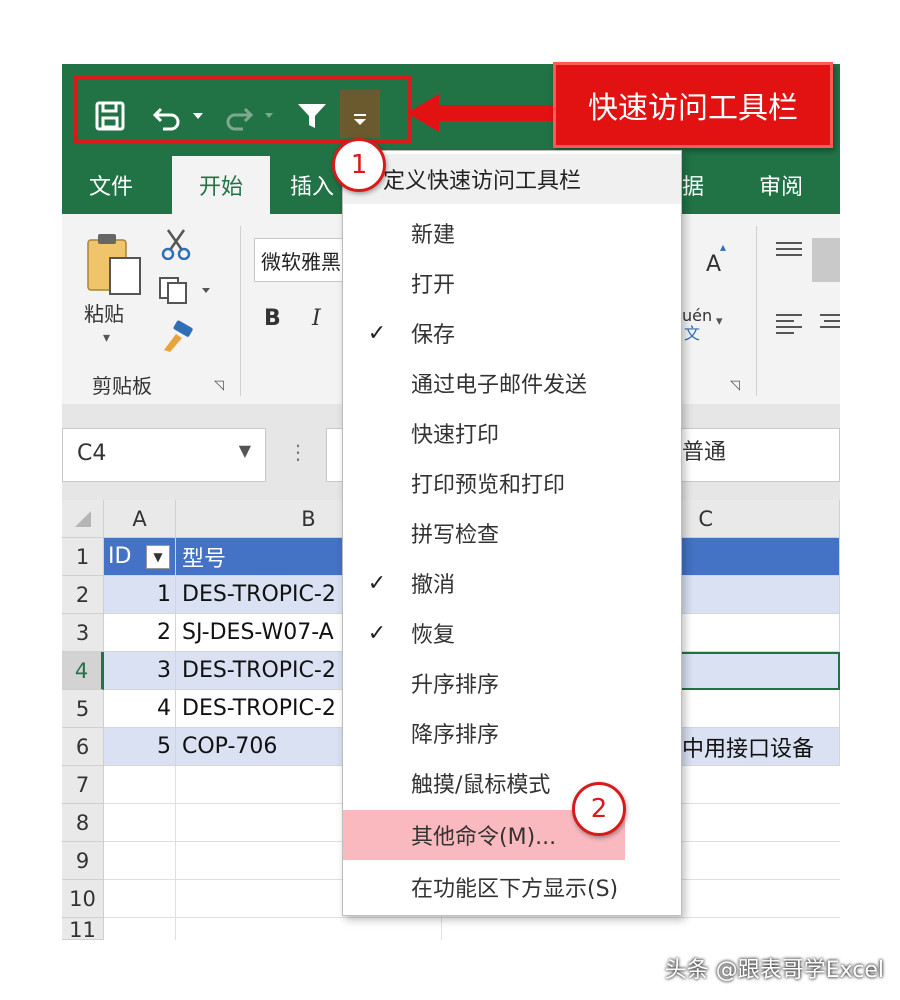 The height and width of the screenshot is (1000, 900). What do you see at coordinates (512, 333) in the screenshot?
I see `menu-item-save: ✓ 保存` at bounding box center [512, 333].